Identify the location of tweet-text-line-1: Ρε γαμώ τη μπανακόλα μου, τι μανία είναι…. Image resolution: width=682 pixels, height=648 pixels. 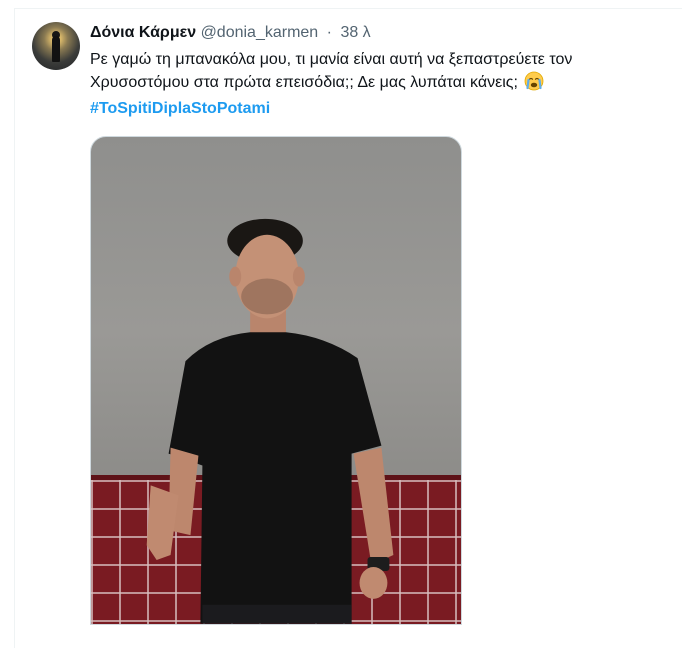
(331, 59).